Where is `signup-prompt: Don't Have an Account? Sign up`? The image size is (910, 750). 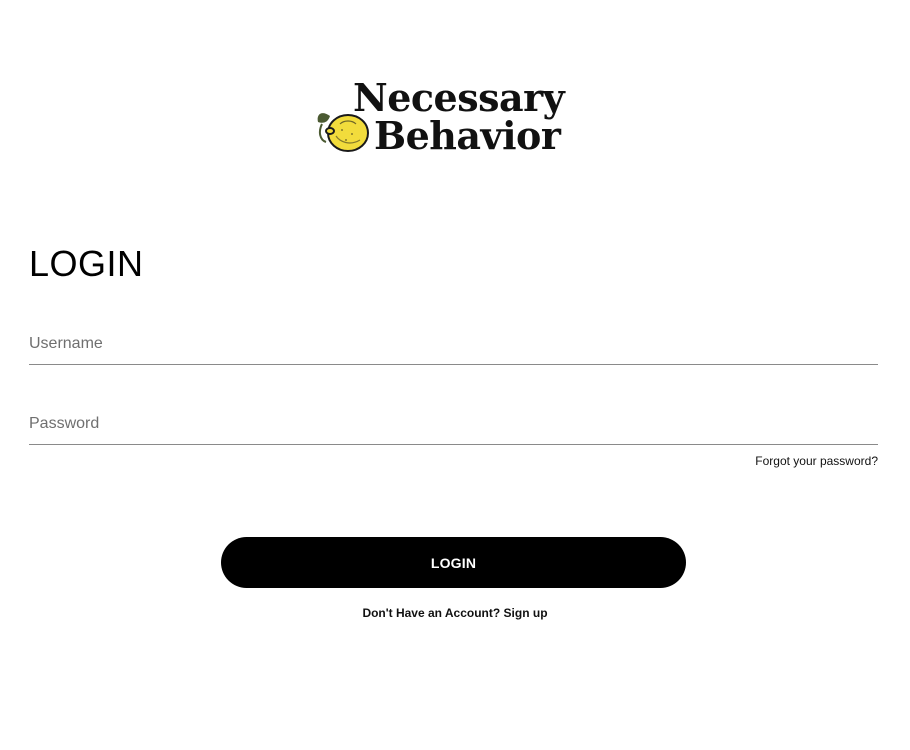
signup-prompt: Don't Have an Account? Sign up is located at coordinates (455, 613).